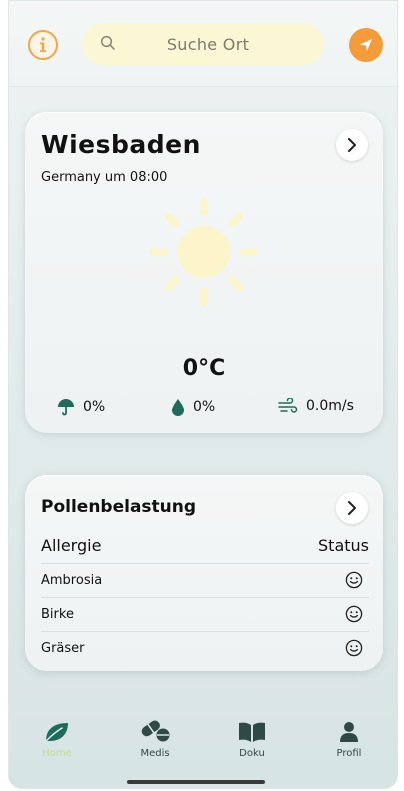  What do you see at coordinates (119, 507) in the screenshot?
I see `pollen-title: Pollenbelastung` at bounding box center [119, 507].